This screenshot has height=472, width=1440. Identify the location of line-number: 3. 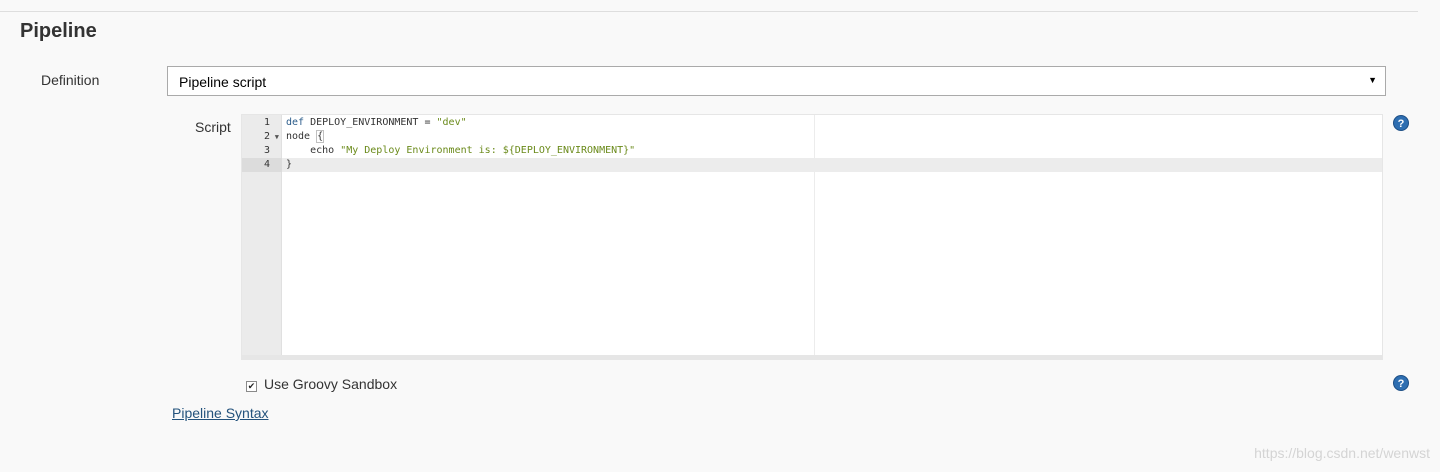
(266, 150).